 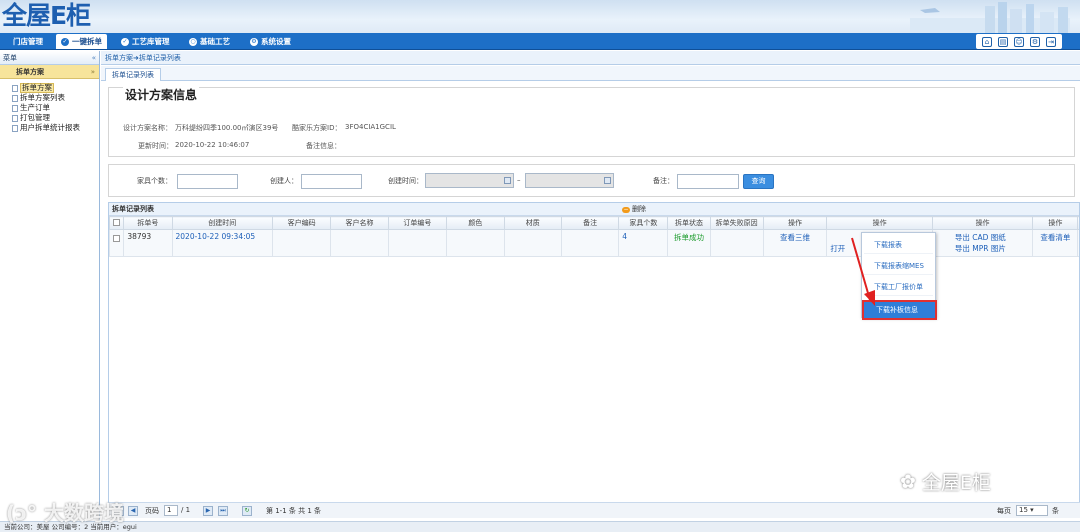 I want to click on query-button: 查询, so click(x=758, y=181).